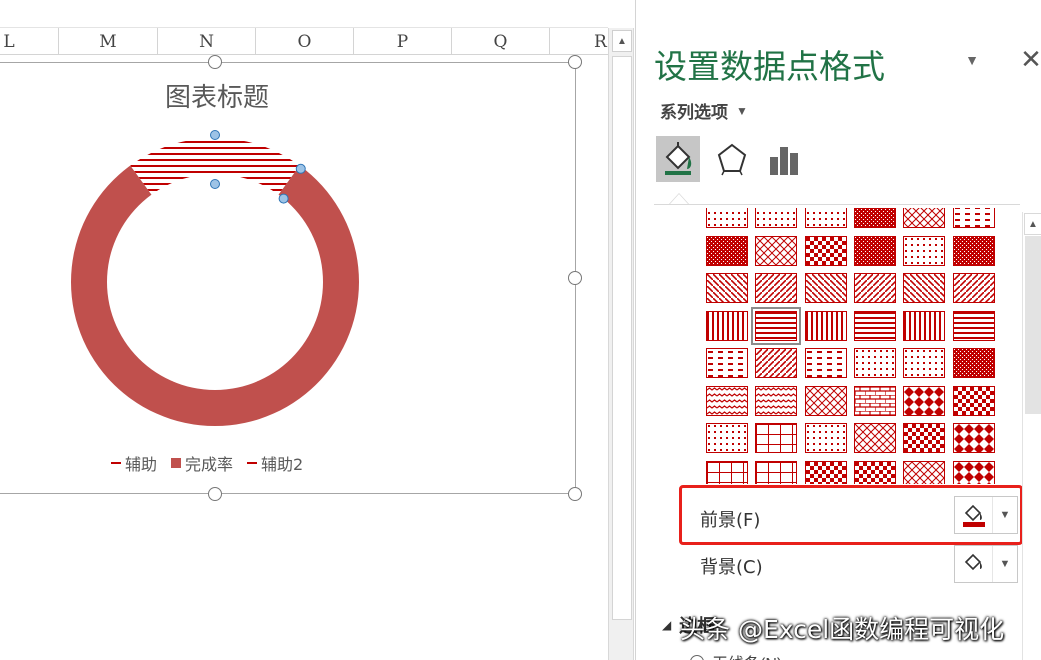 The image size is (1041, 660). I want to click on chart-legend: 辅助 完成率 辅助2, so click(207, 463).